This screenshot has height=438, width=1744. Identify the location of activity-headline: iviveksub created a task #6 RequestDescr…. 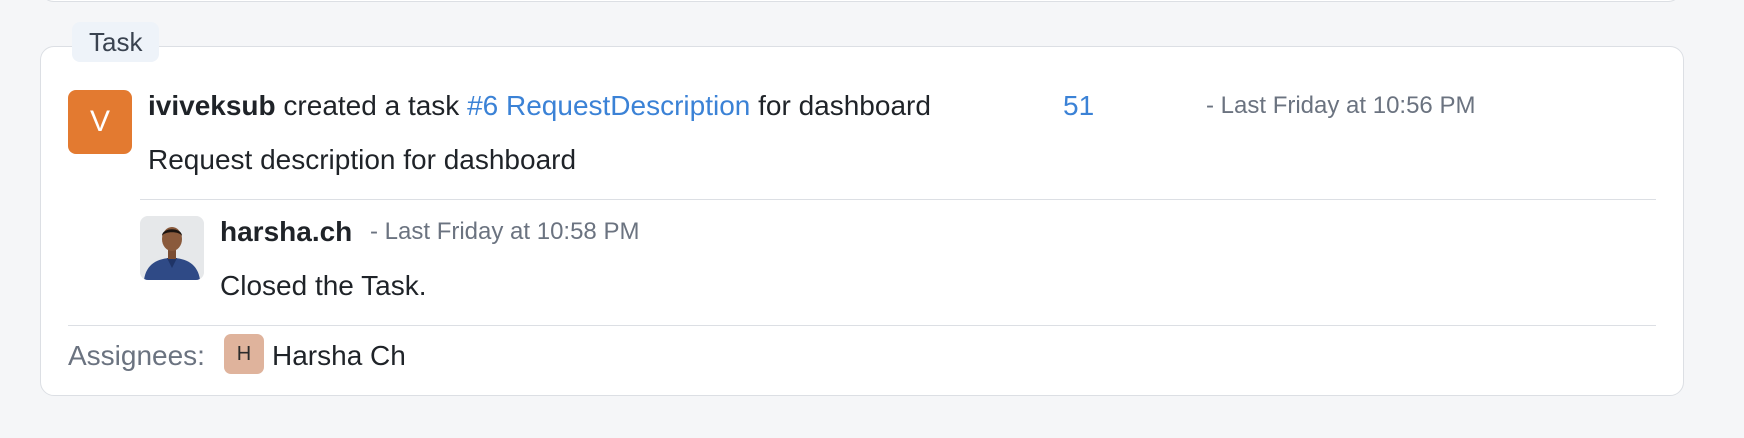
(539, 106).